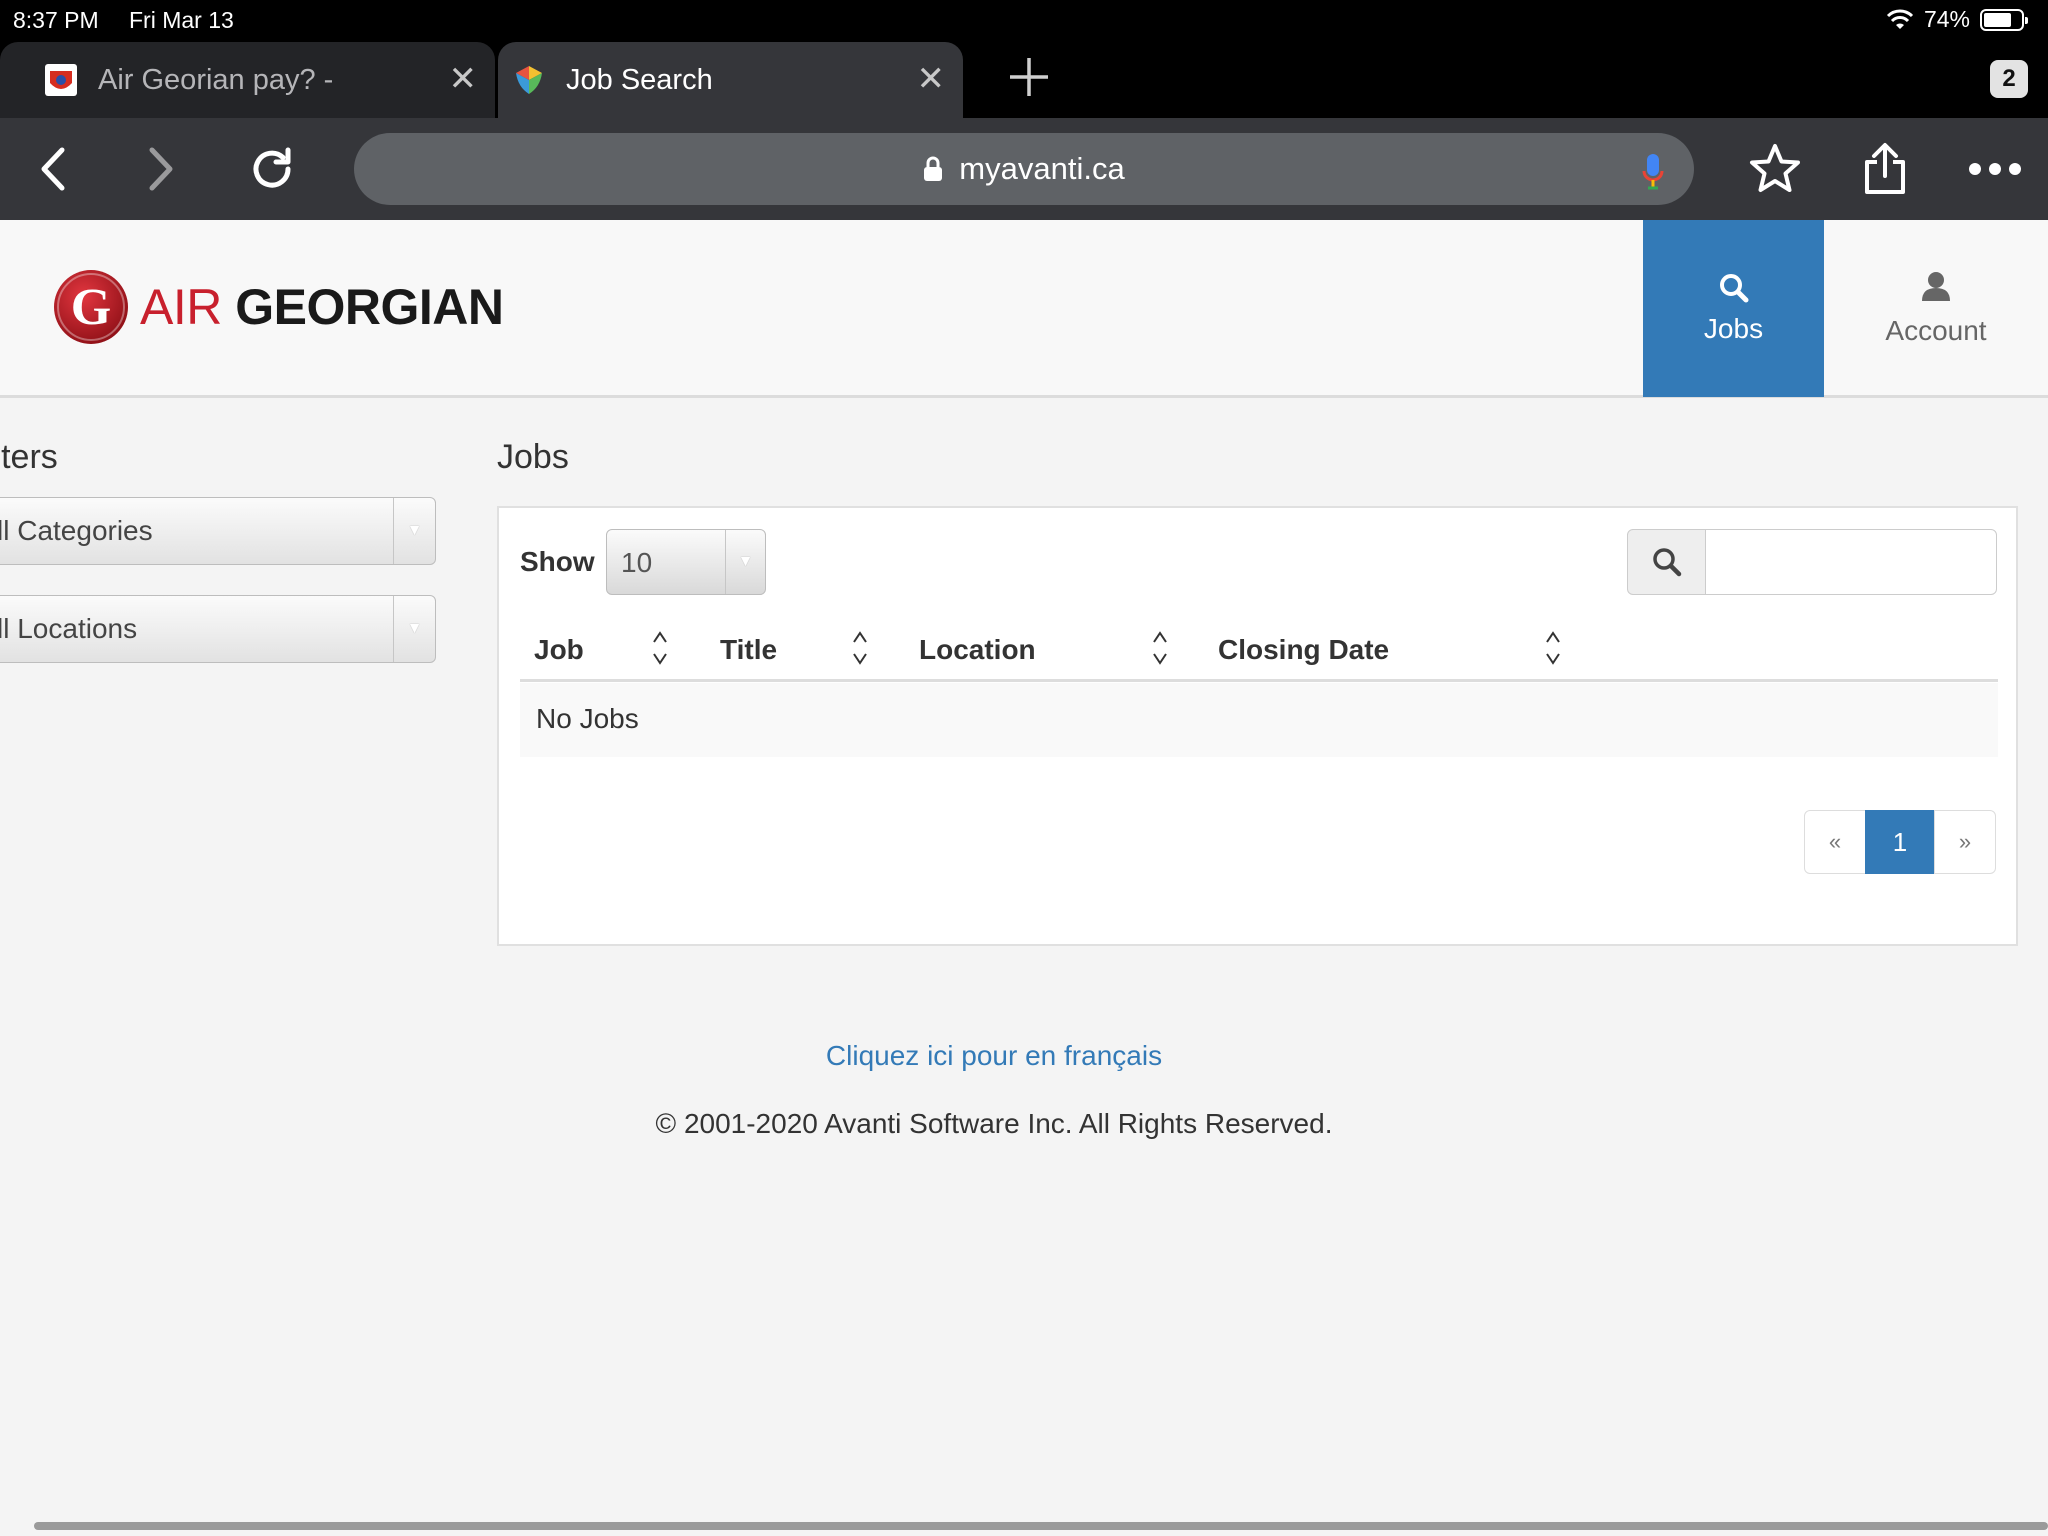  Describe the element at coordinates (1965, 842) in the screenshot. I see `pagination-next-button: »` at that location.